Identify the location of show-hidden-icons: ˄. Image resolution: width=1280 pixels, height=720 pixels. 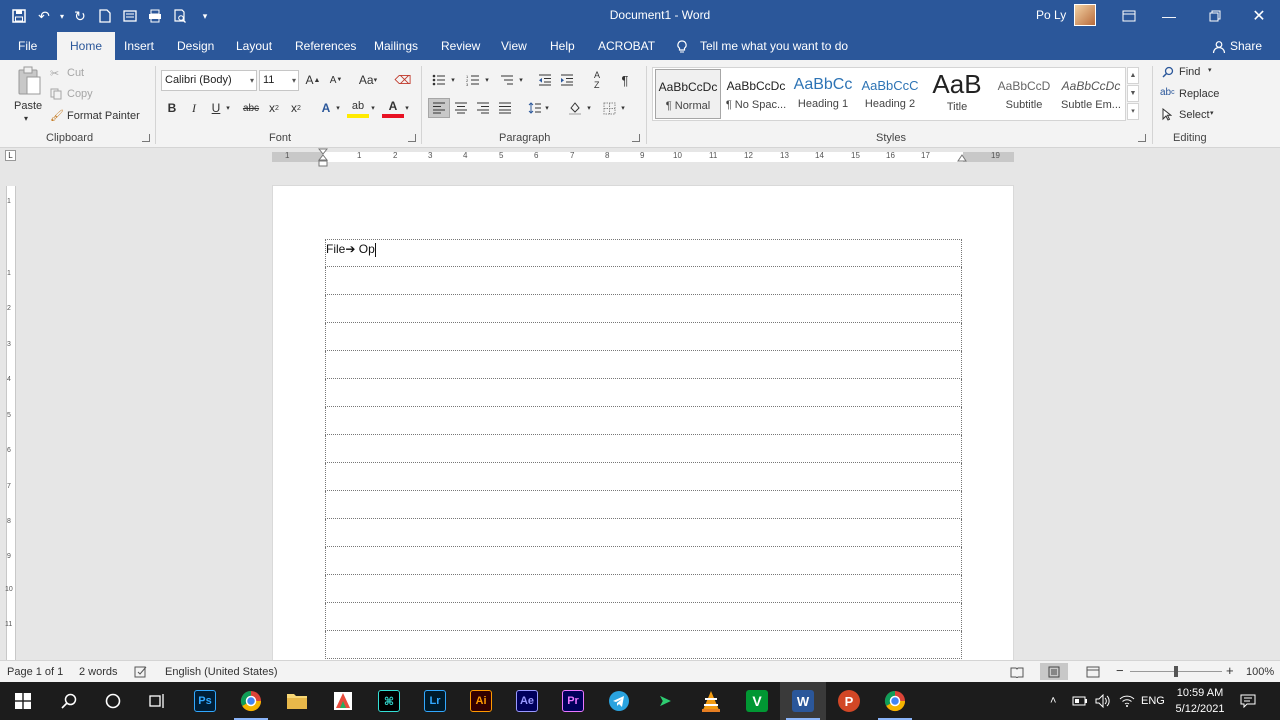
(1053, 701).